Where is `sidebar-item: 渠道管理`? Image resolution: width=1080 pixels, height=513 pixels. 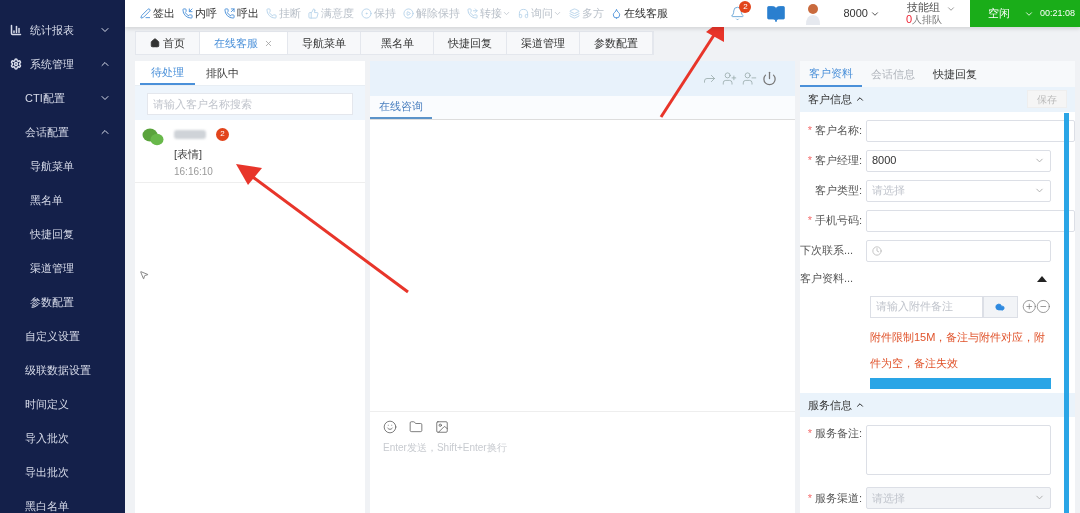 sidebar-item: 渠道管理 is located at coordinates (62, 268).